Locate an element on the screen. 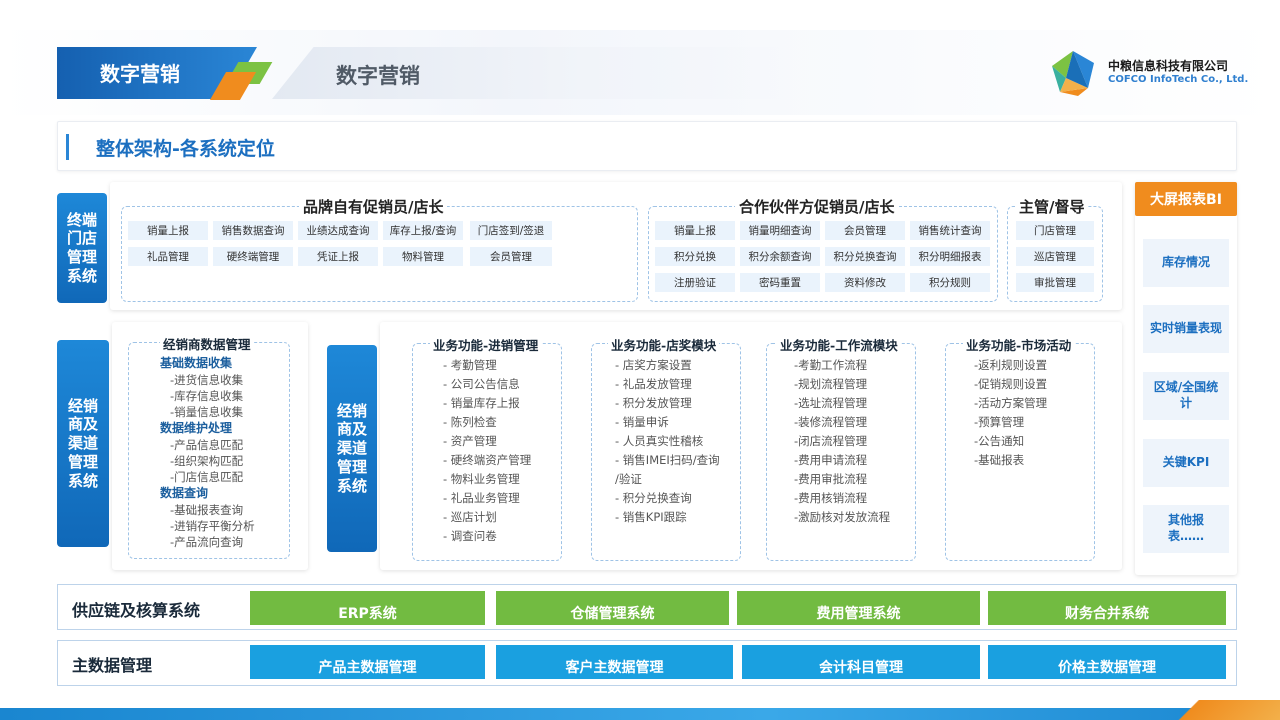 The width and height of the screenshot is (1280, 720). bi-item-inventory: 库存情况 is located at coordinates (1186, 263).